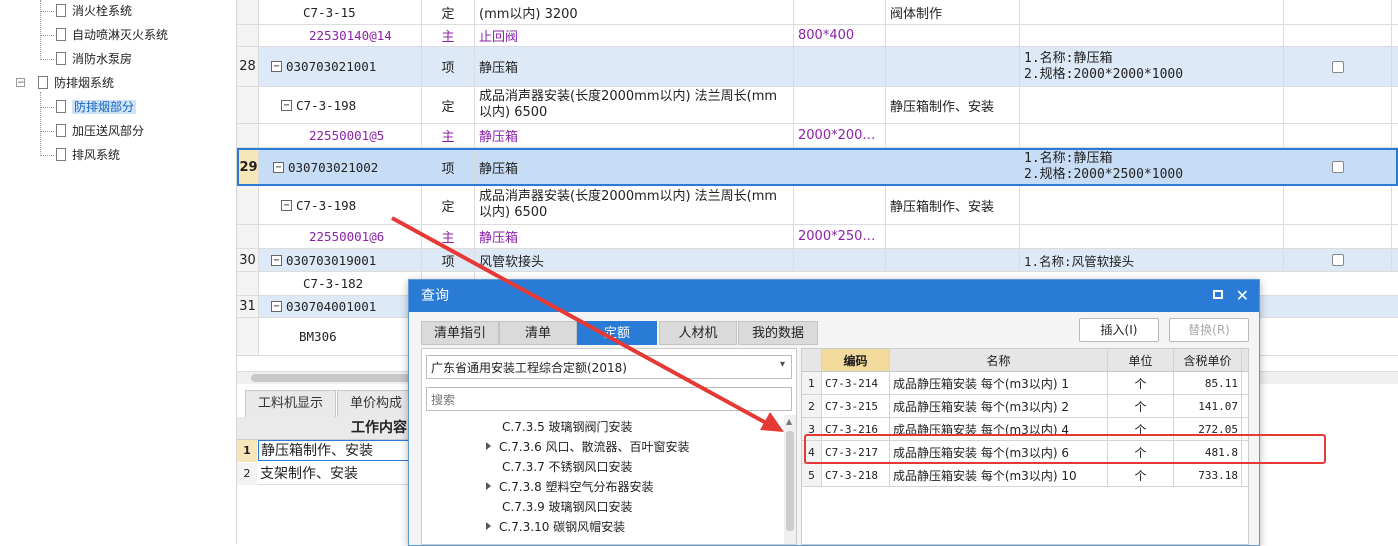 The height and width of the screenshot is (546, 1398). I want to click on work-content-row: 支架制作、安装, so click(334, 474).